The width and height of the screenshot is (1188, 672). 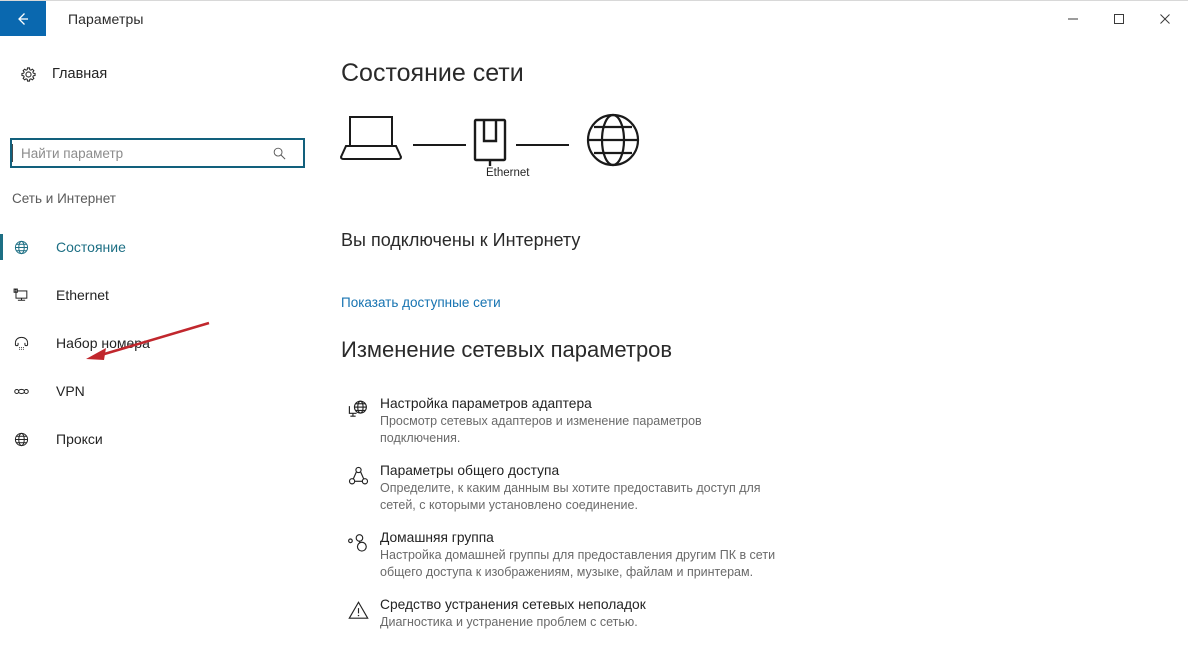 What do you see at coordinates (165, 391) in the screenshot?
I see `sidebar-item-vpn: VPN` at bounding box center [165, 391].